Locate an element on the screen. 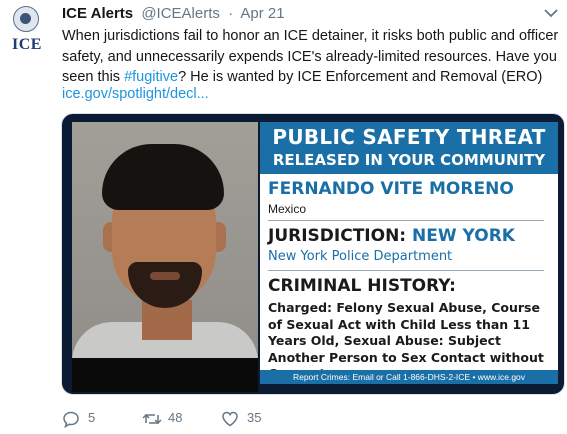 Image resolution: width=567 pixels, height=434 pixels. reply-count: 5 is located at coordinates (92, 417).